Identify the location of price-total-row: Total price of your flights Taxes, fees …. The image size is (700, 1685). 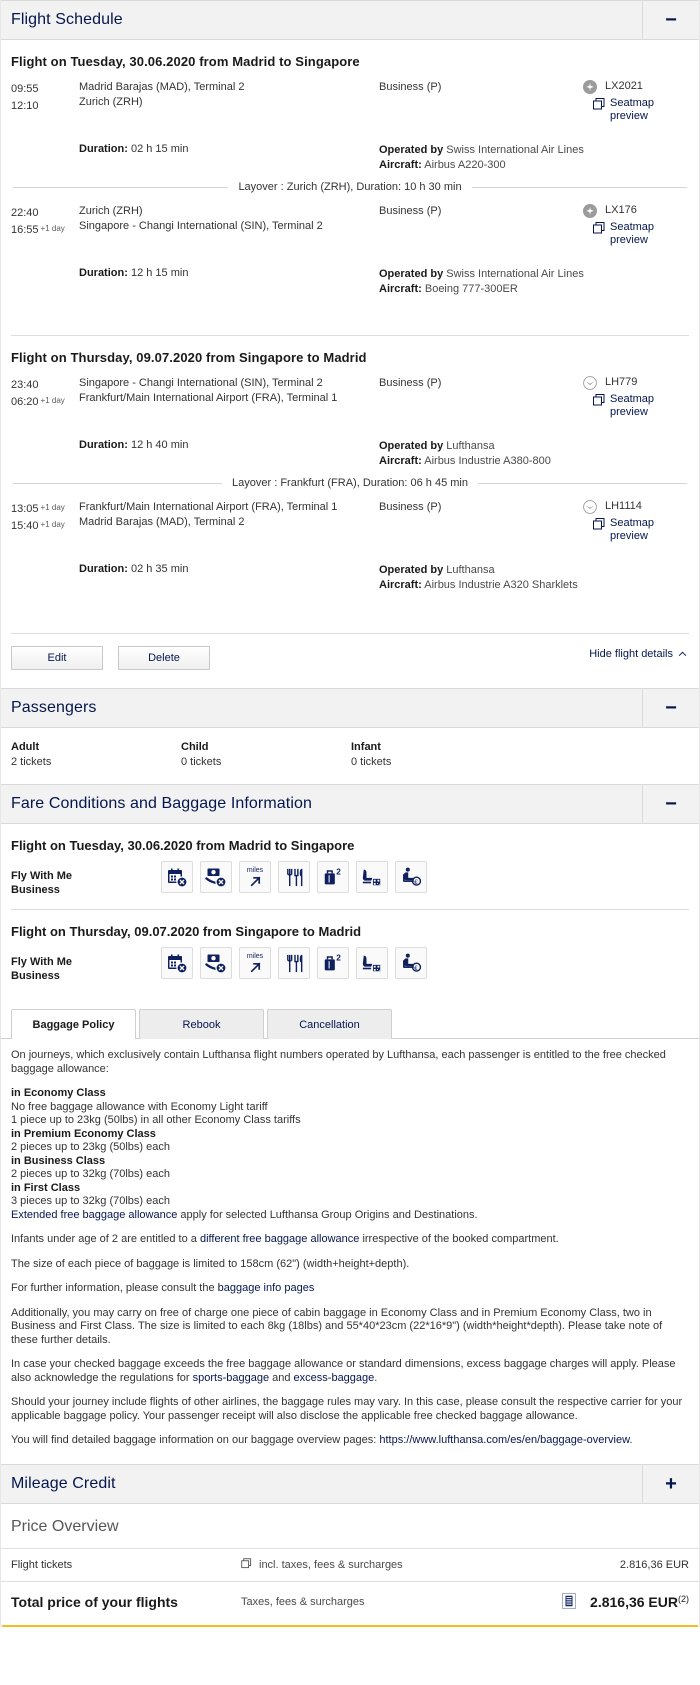
(350, 1603).